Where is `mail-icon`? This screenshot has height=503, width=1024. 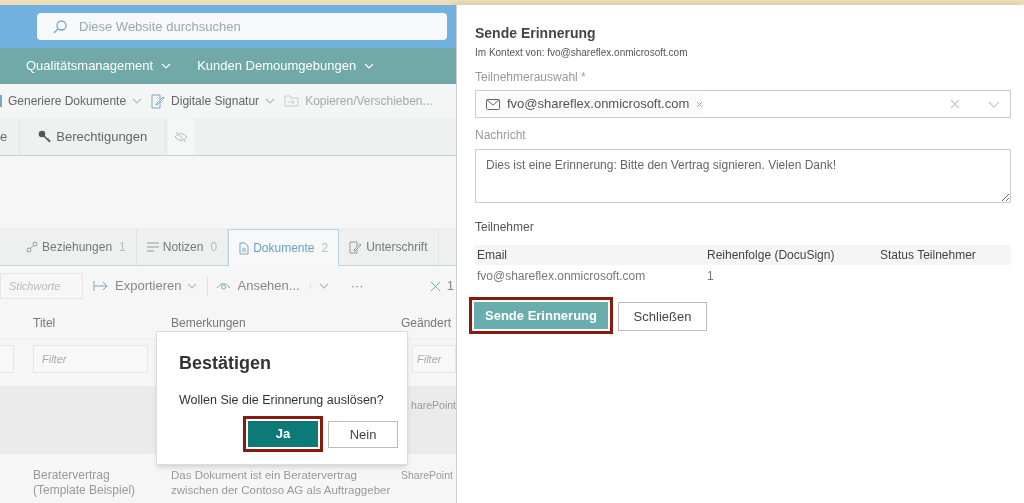
mail-icon is located at coordinates (493, 104).